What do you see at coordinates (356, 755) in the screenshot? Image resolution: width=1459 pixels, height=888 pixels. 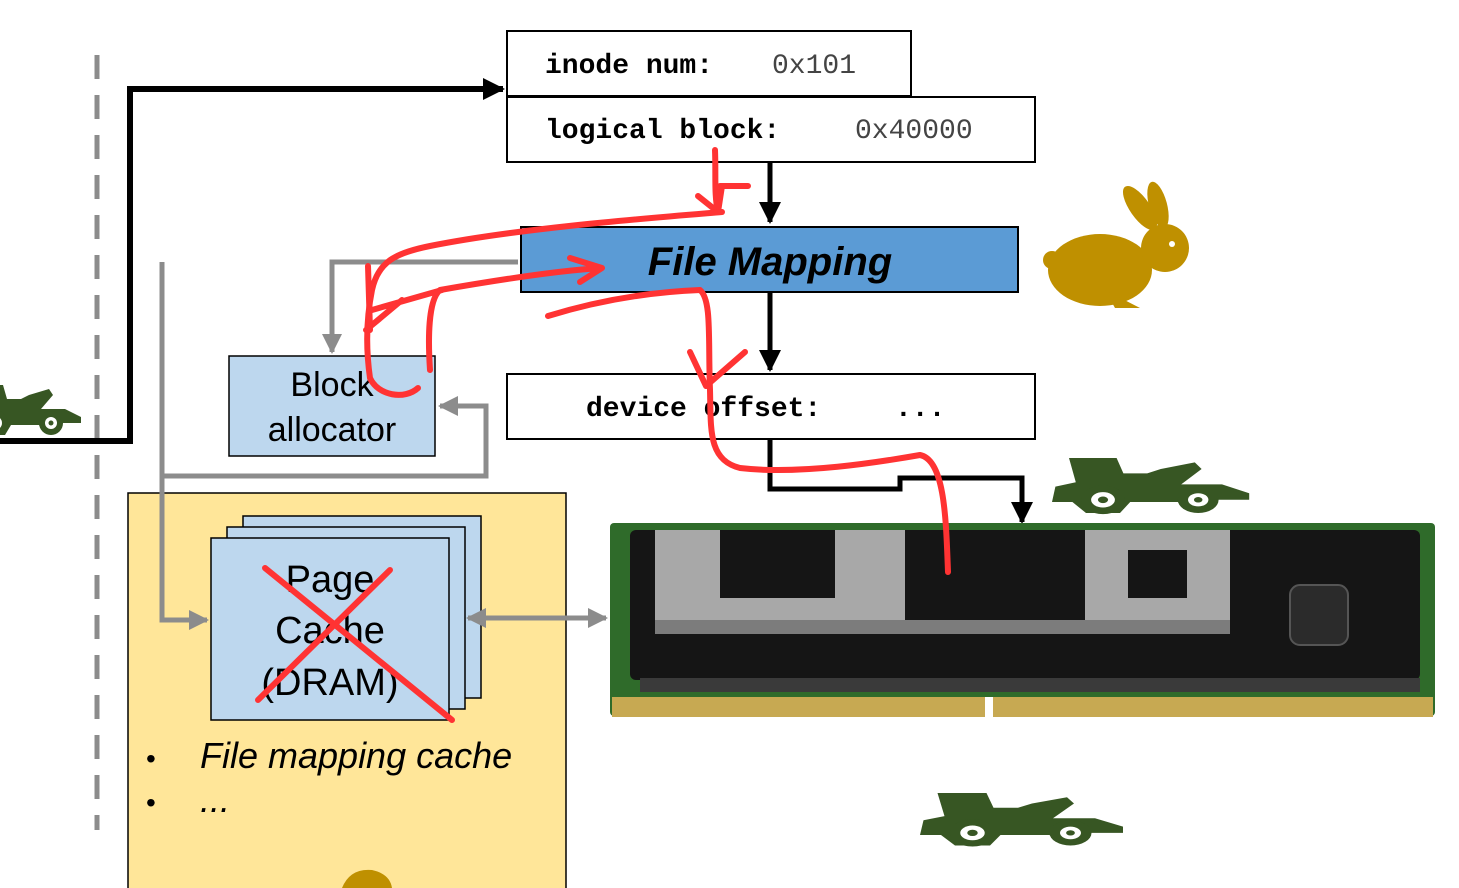 I see `list-item: File mapping cache` at bounding box center [356, 755].